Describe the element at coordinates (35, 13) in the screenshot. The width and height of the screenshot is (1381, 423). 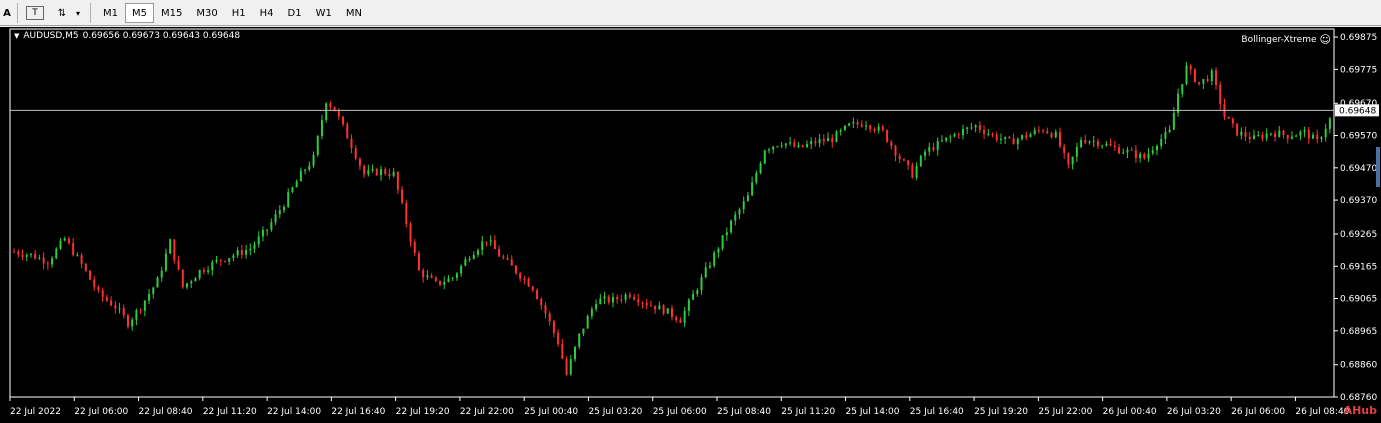
I see `text-label-tool-button: T` at that location.